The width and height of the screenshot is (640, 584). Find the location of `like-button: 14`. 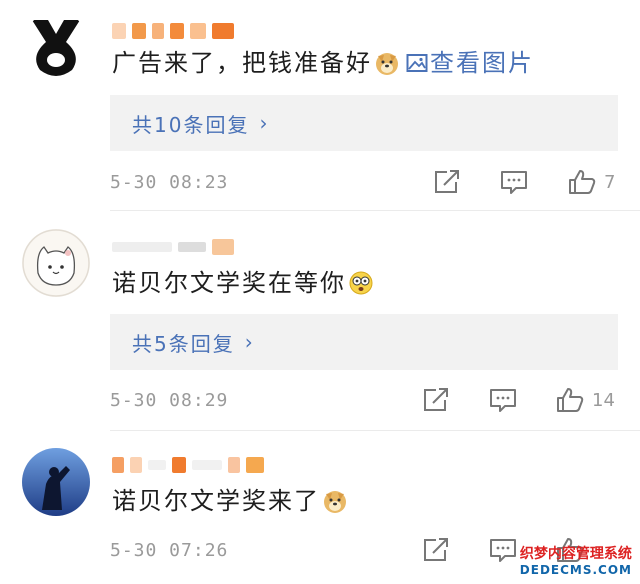

like-button: 14 is located at coordinates (585, 400).